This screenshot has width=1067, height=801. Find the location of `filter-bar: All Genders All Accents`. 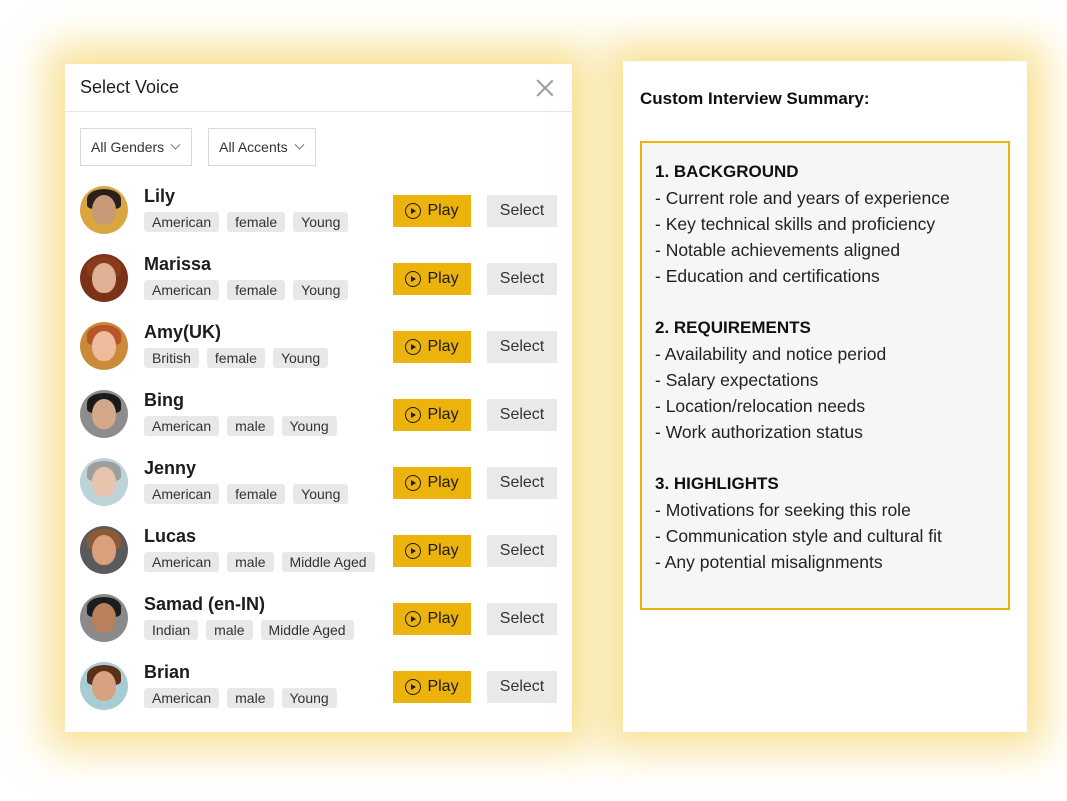

filter-bar: All Genders All Accents is located at coordinates (318, 139).